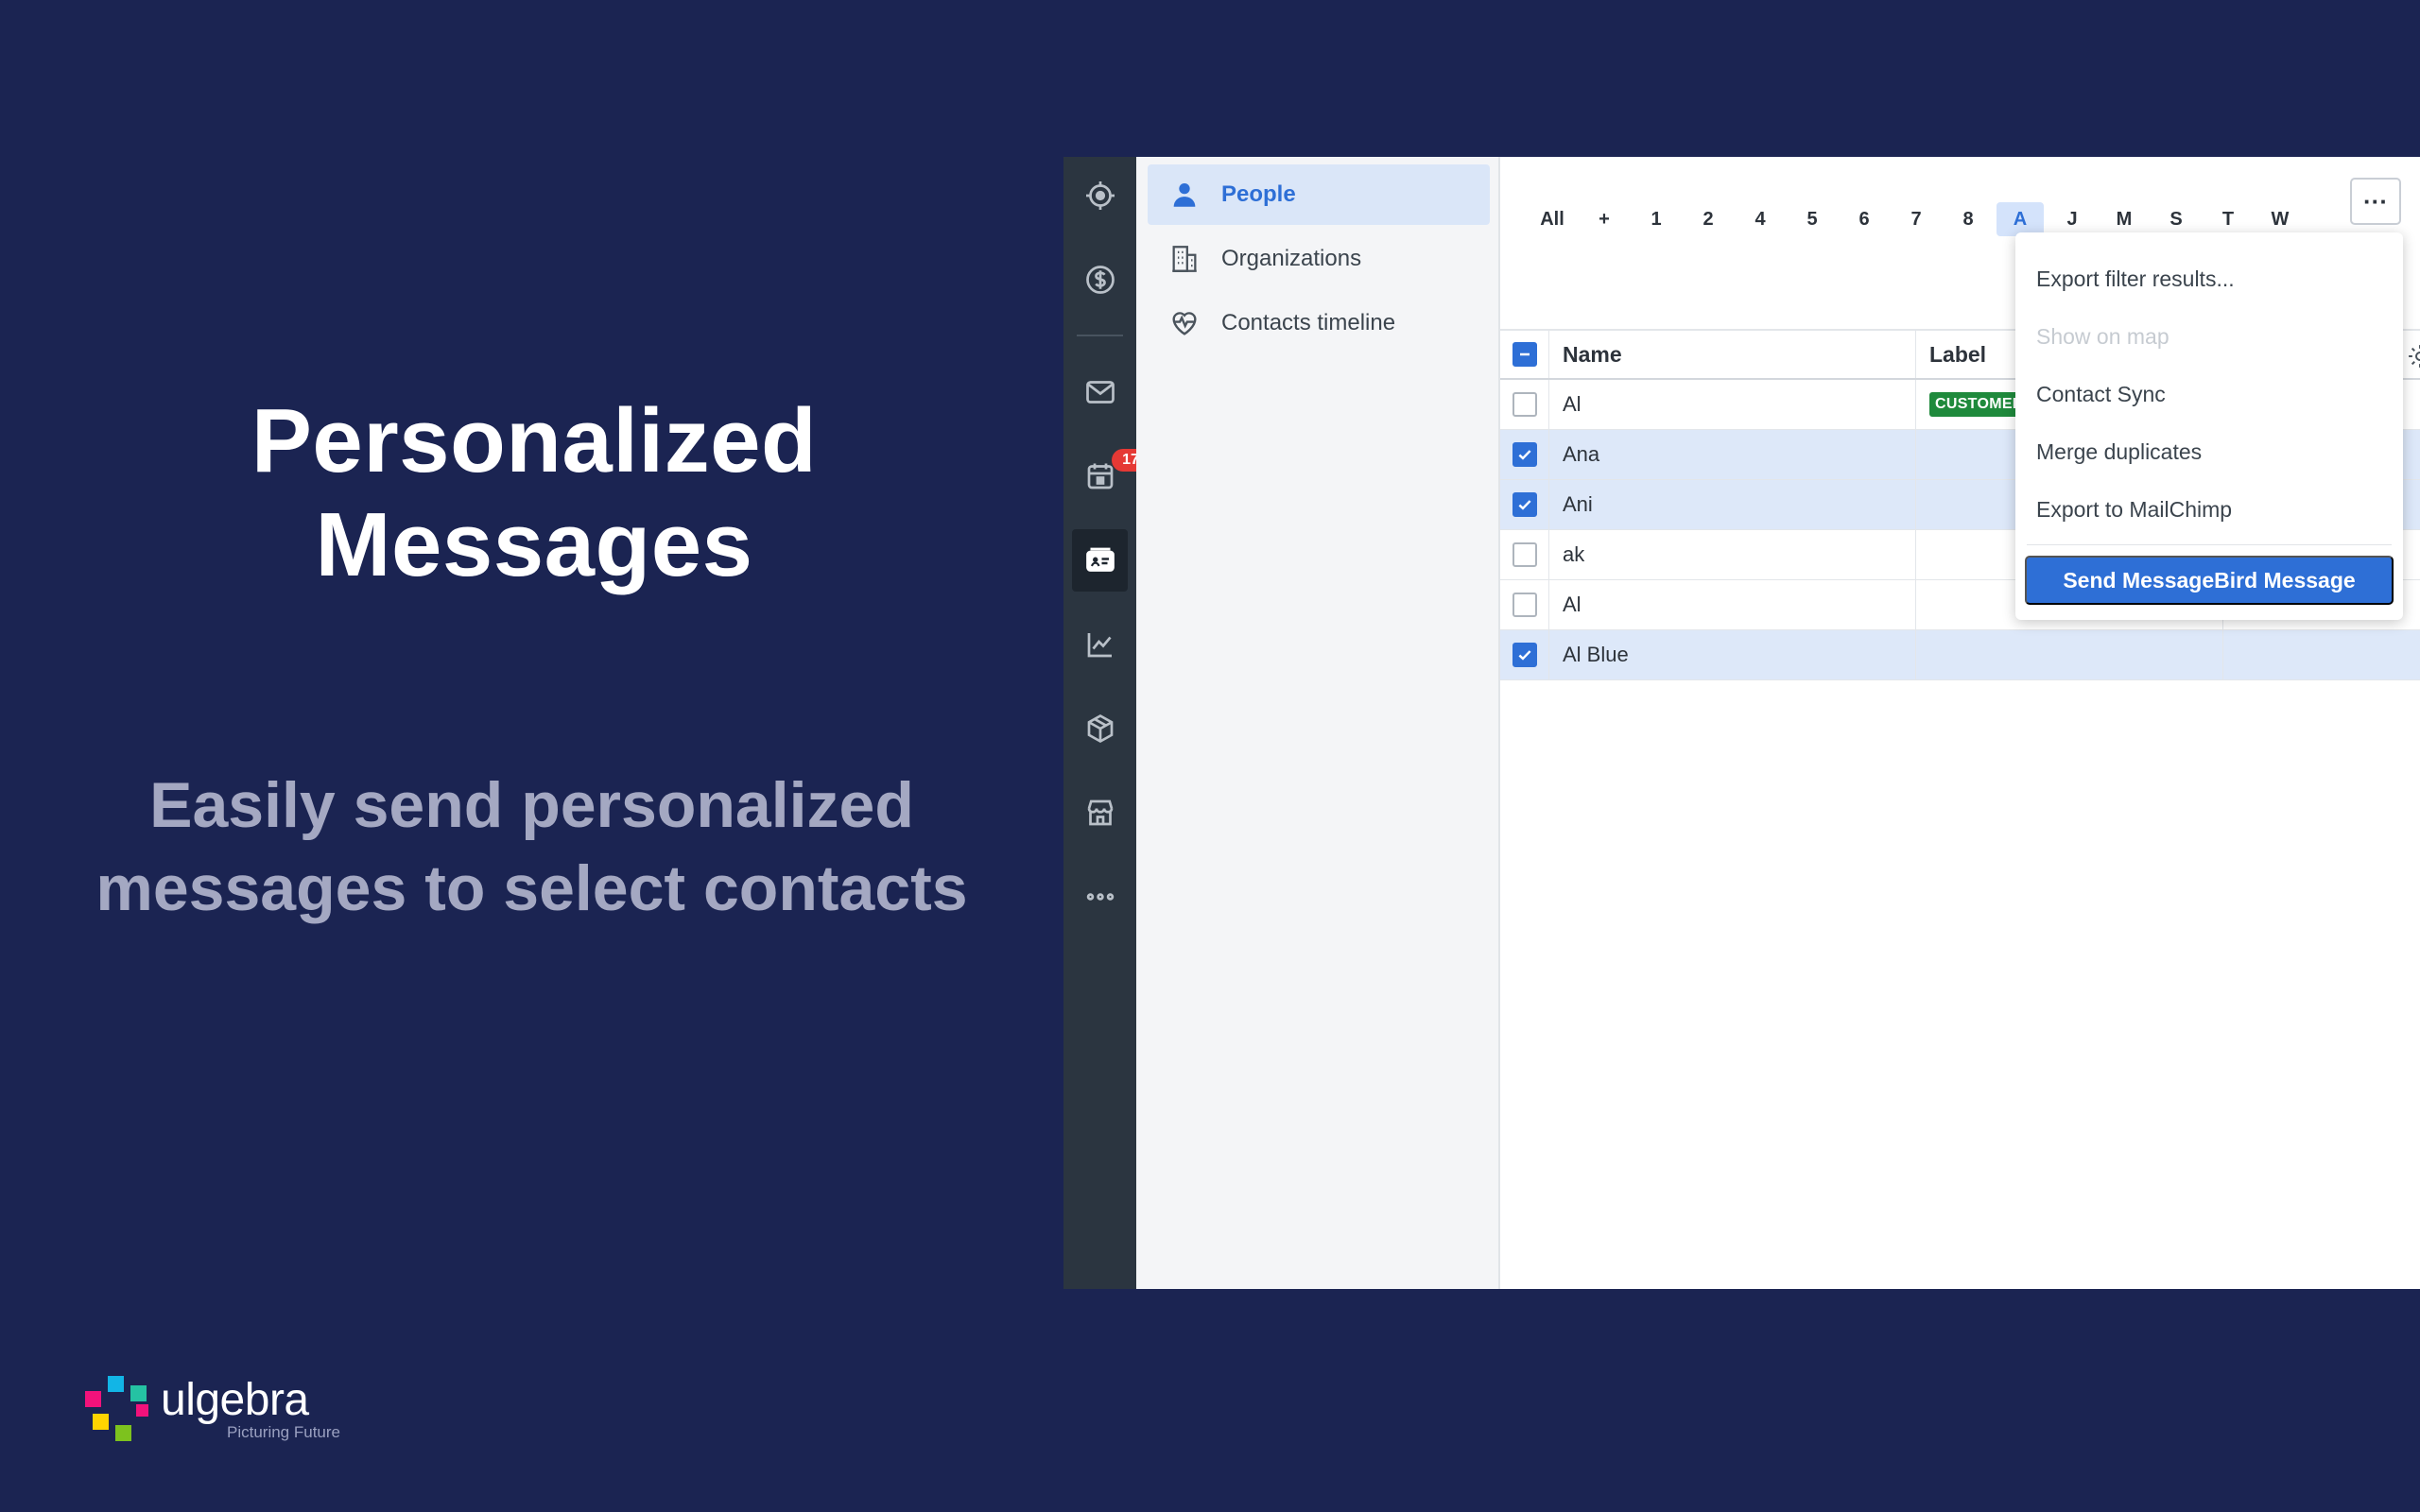 The height and width of the screenshot is (1512, 2420). I want to click on menu-item-merge-duplicates: Merge duplicates, so click(2119, 452).